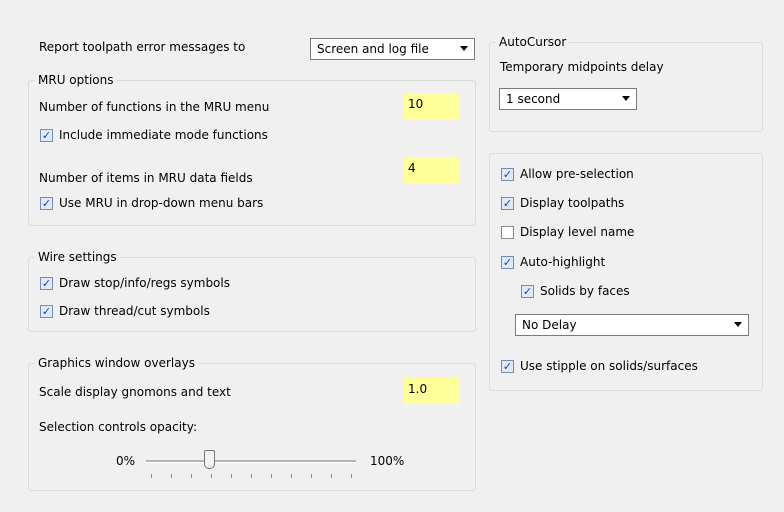  I want to click on stop-symbols-checkbox: ✓, so click(46, 283).